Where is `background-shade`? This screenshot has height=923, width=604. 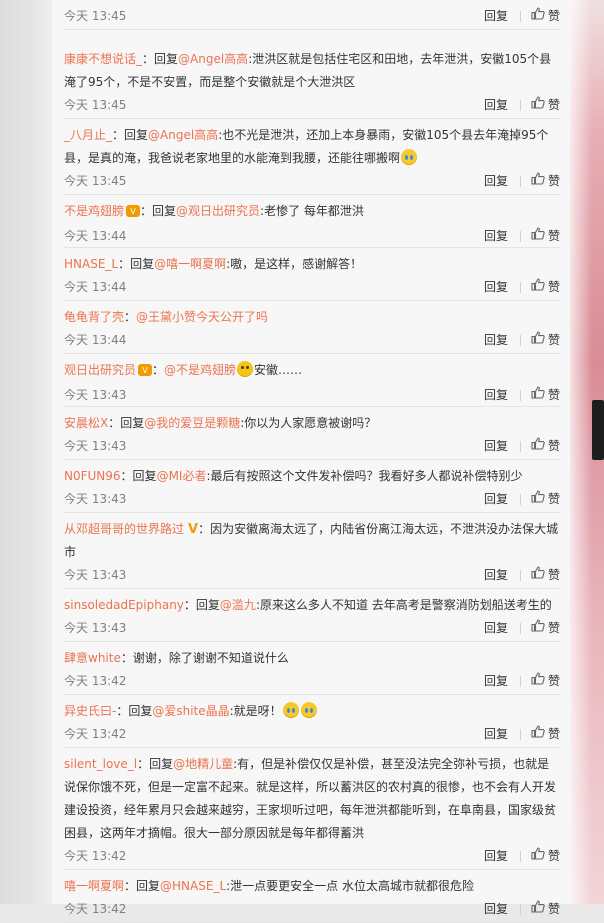 background-shade is located at coordinates (581, 452).